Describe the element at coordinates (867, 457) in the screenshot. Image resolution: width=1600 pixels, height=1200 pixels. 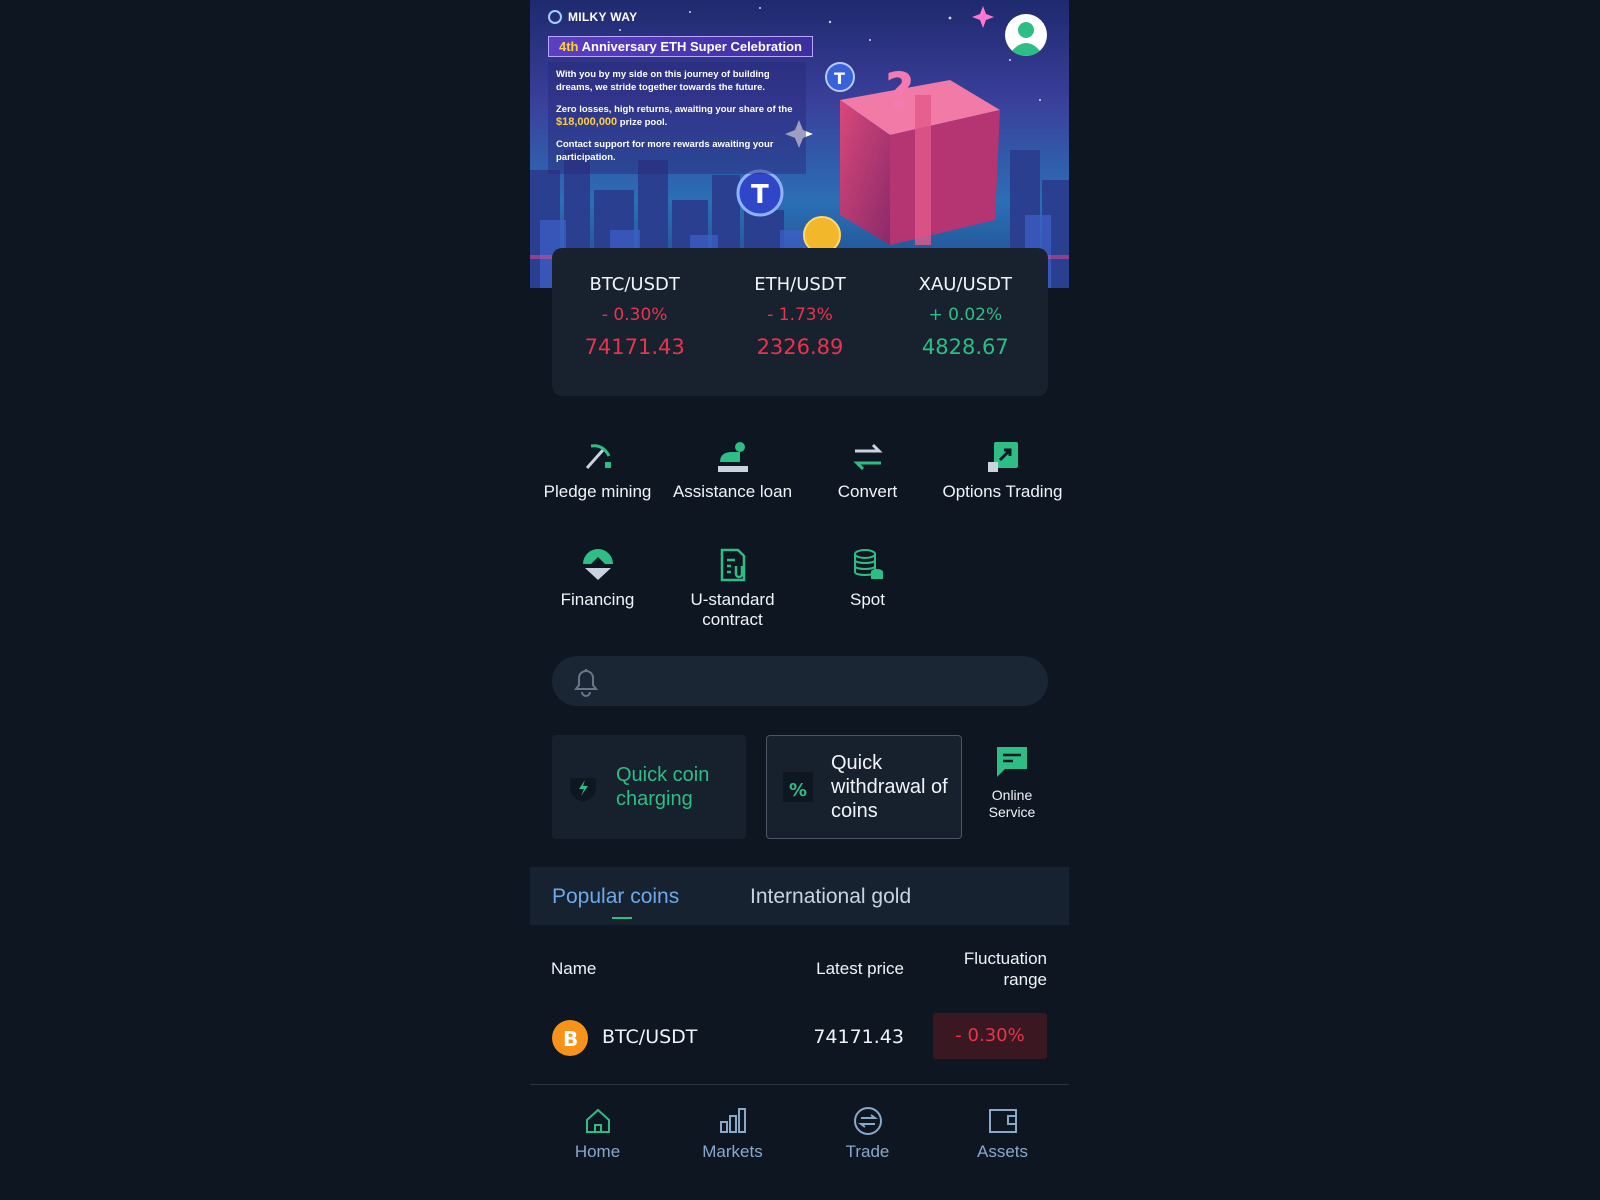
I see `convert-arrows-icon` at that location.